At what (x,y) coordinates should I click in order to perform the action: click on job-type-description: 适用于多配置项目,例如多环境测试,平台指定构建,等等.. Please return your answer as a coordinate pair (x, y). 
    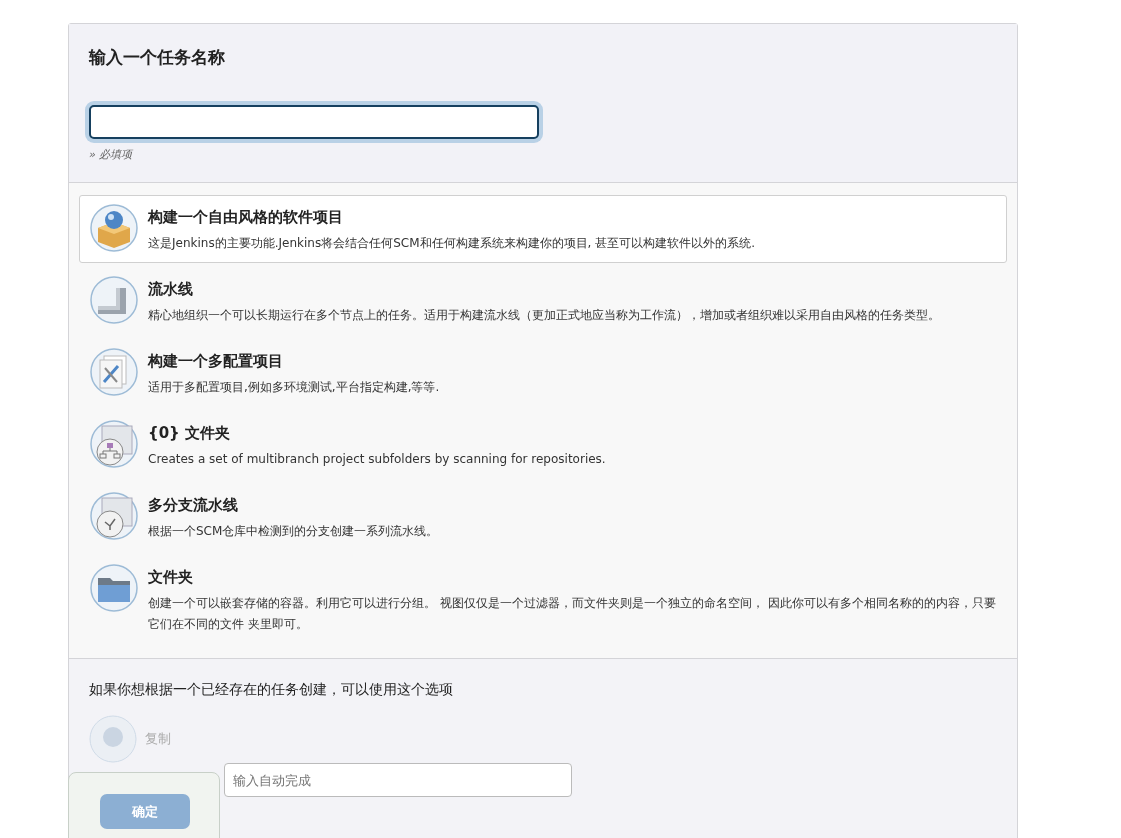
    Looking at the image, I should click on (294, 387).